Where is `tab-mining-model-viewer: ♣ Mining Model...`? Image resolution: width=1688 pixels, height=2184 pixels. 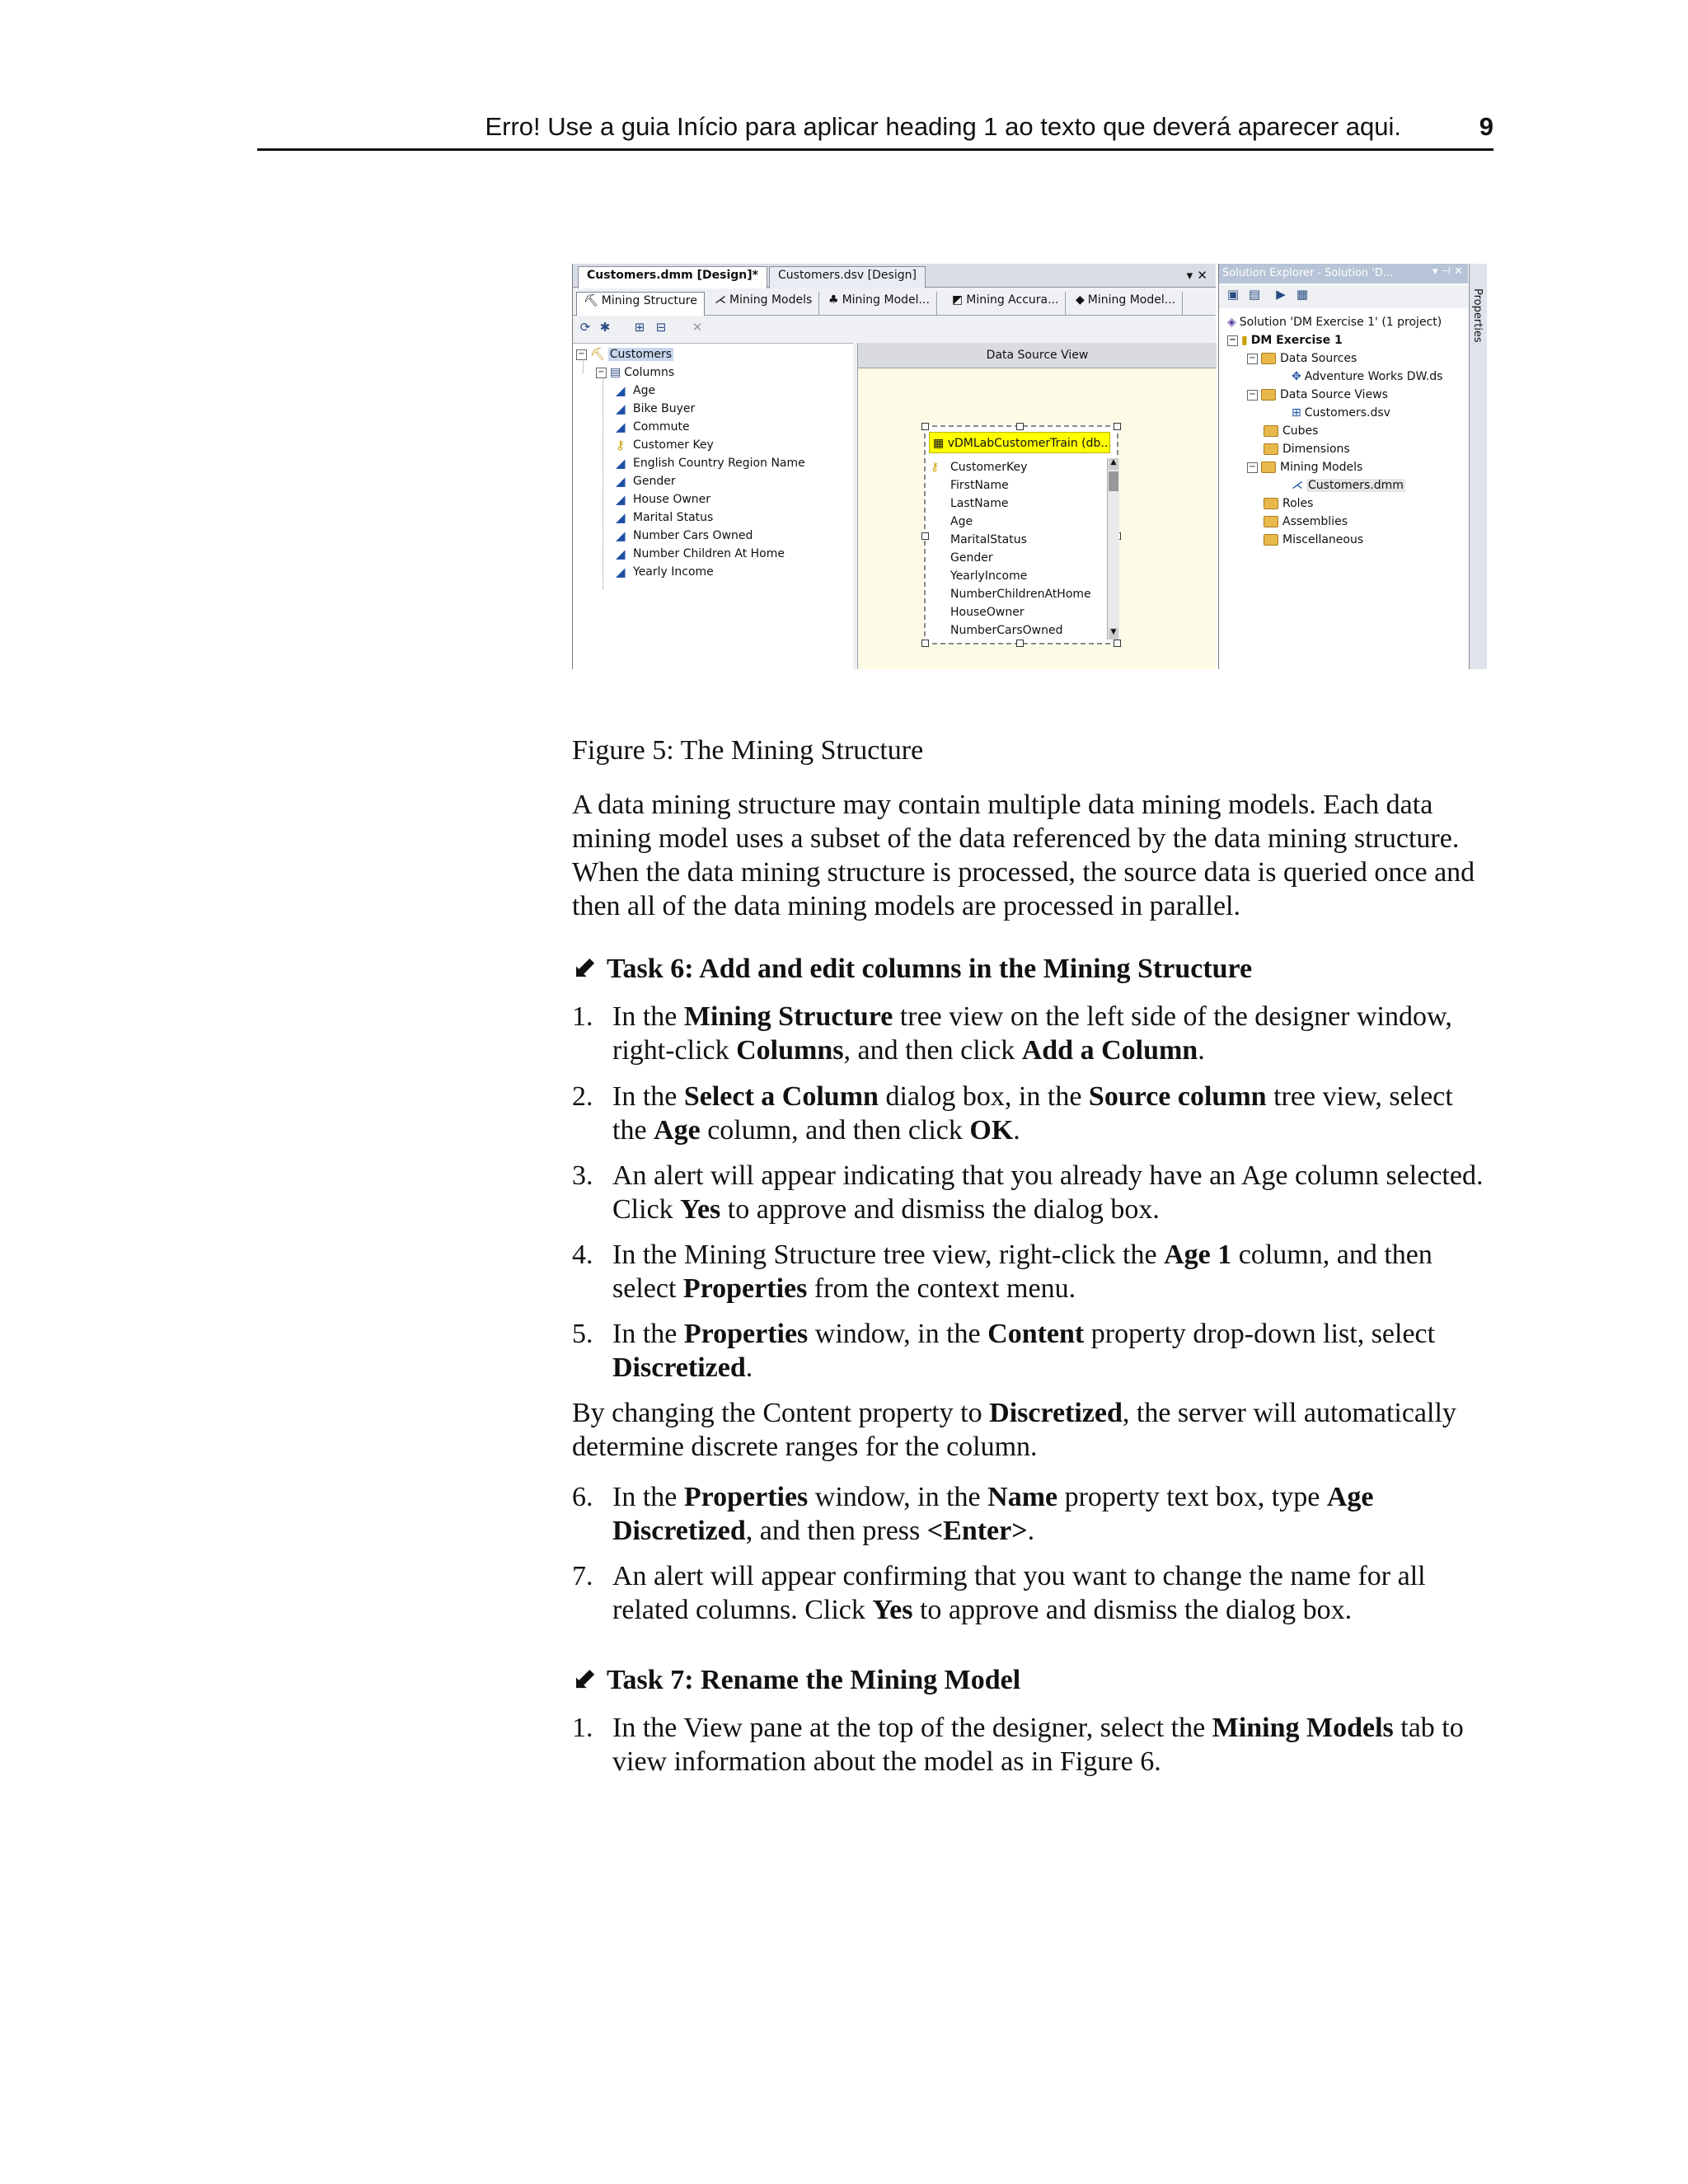
tab-mining-model-viewer: ♣ Mining Model... is located at coordinates (880, 303).